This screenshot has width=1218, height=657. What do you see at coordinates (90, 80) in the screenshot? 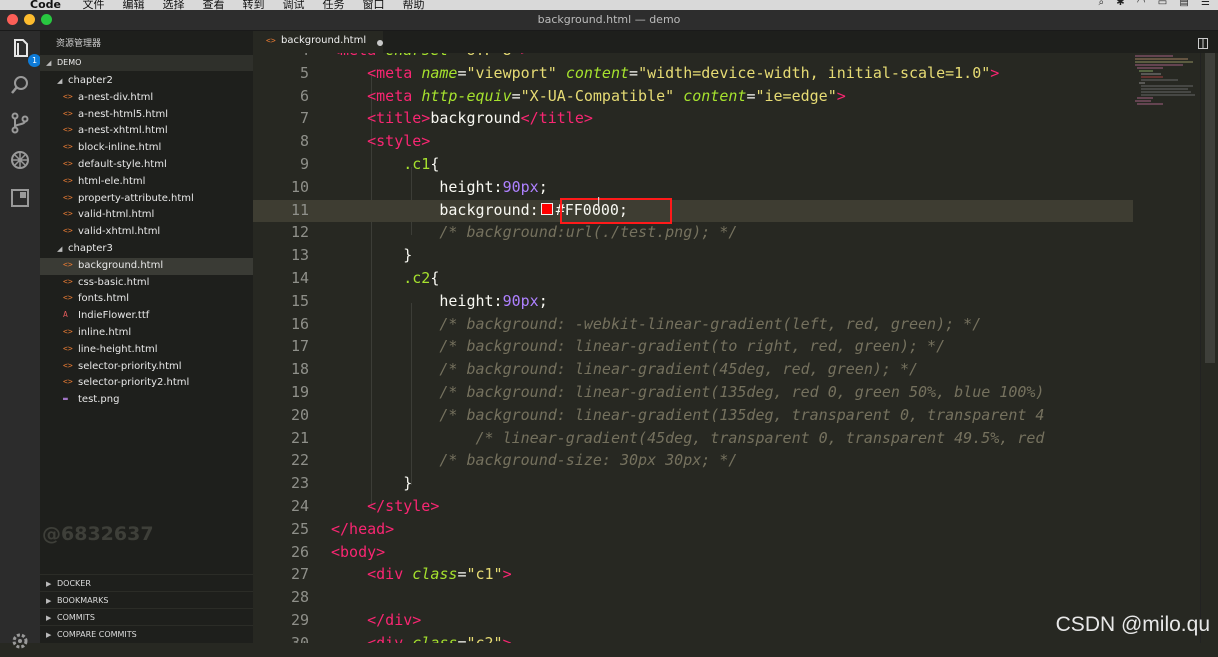
I see `folder-label: chapter2` at bounding box center [90, 80].